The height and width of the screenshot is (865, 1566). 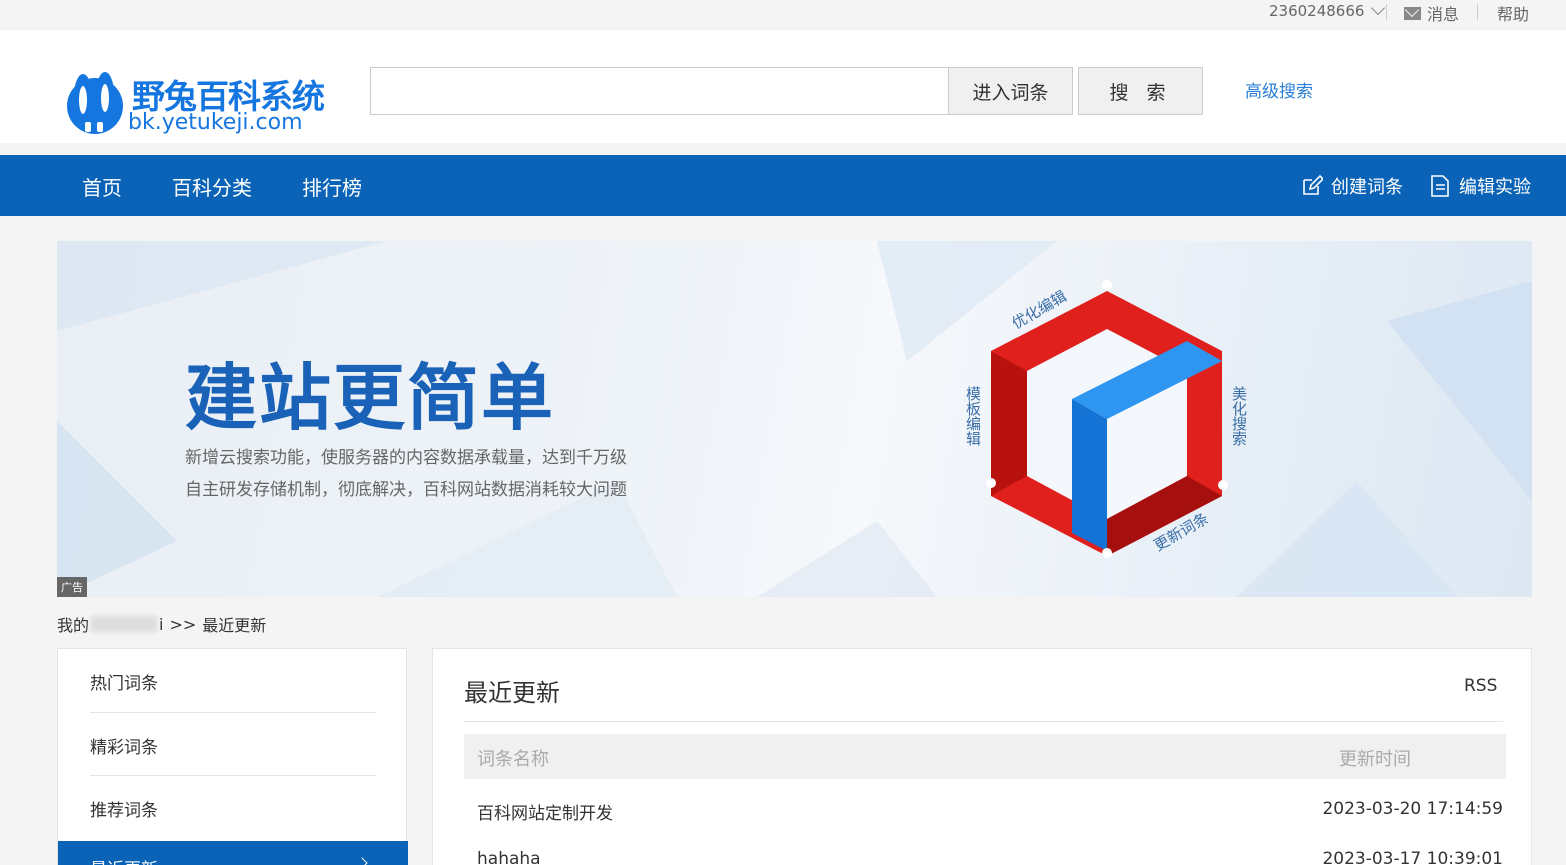 I want to click on nav-item-home: 首页, so click(x=102, y=186).